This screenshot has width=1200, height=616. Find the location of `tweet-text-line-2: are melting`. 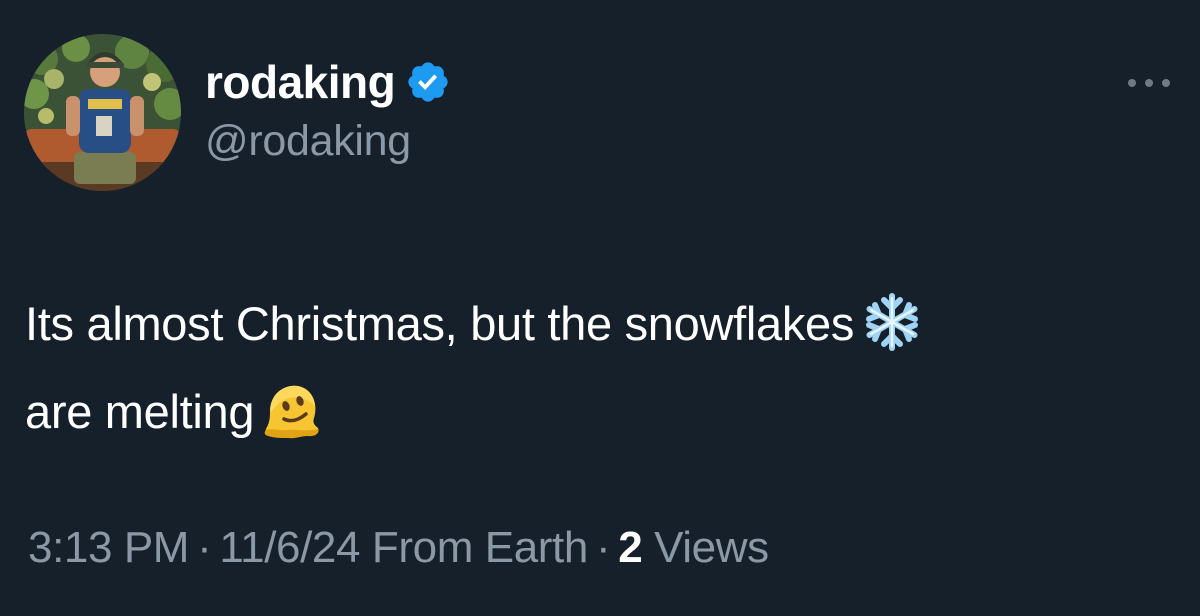

tweet-text-line-2: are melting is located at coordinates (600, 412).